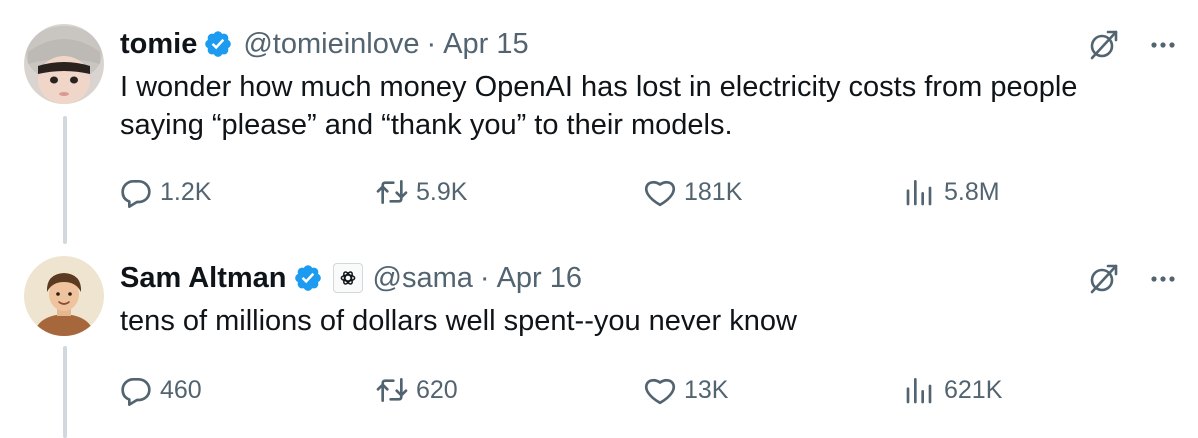 This screenshot has height=438, width=1198. I want to click on retweet-count: 620, so click(437, 389).